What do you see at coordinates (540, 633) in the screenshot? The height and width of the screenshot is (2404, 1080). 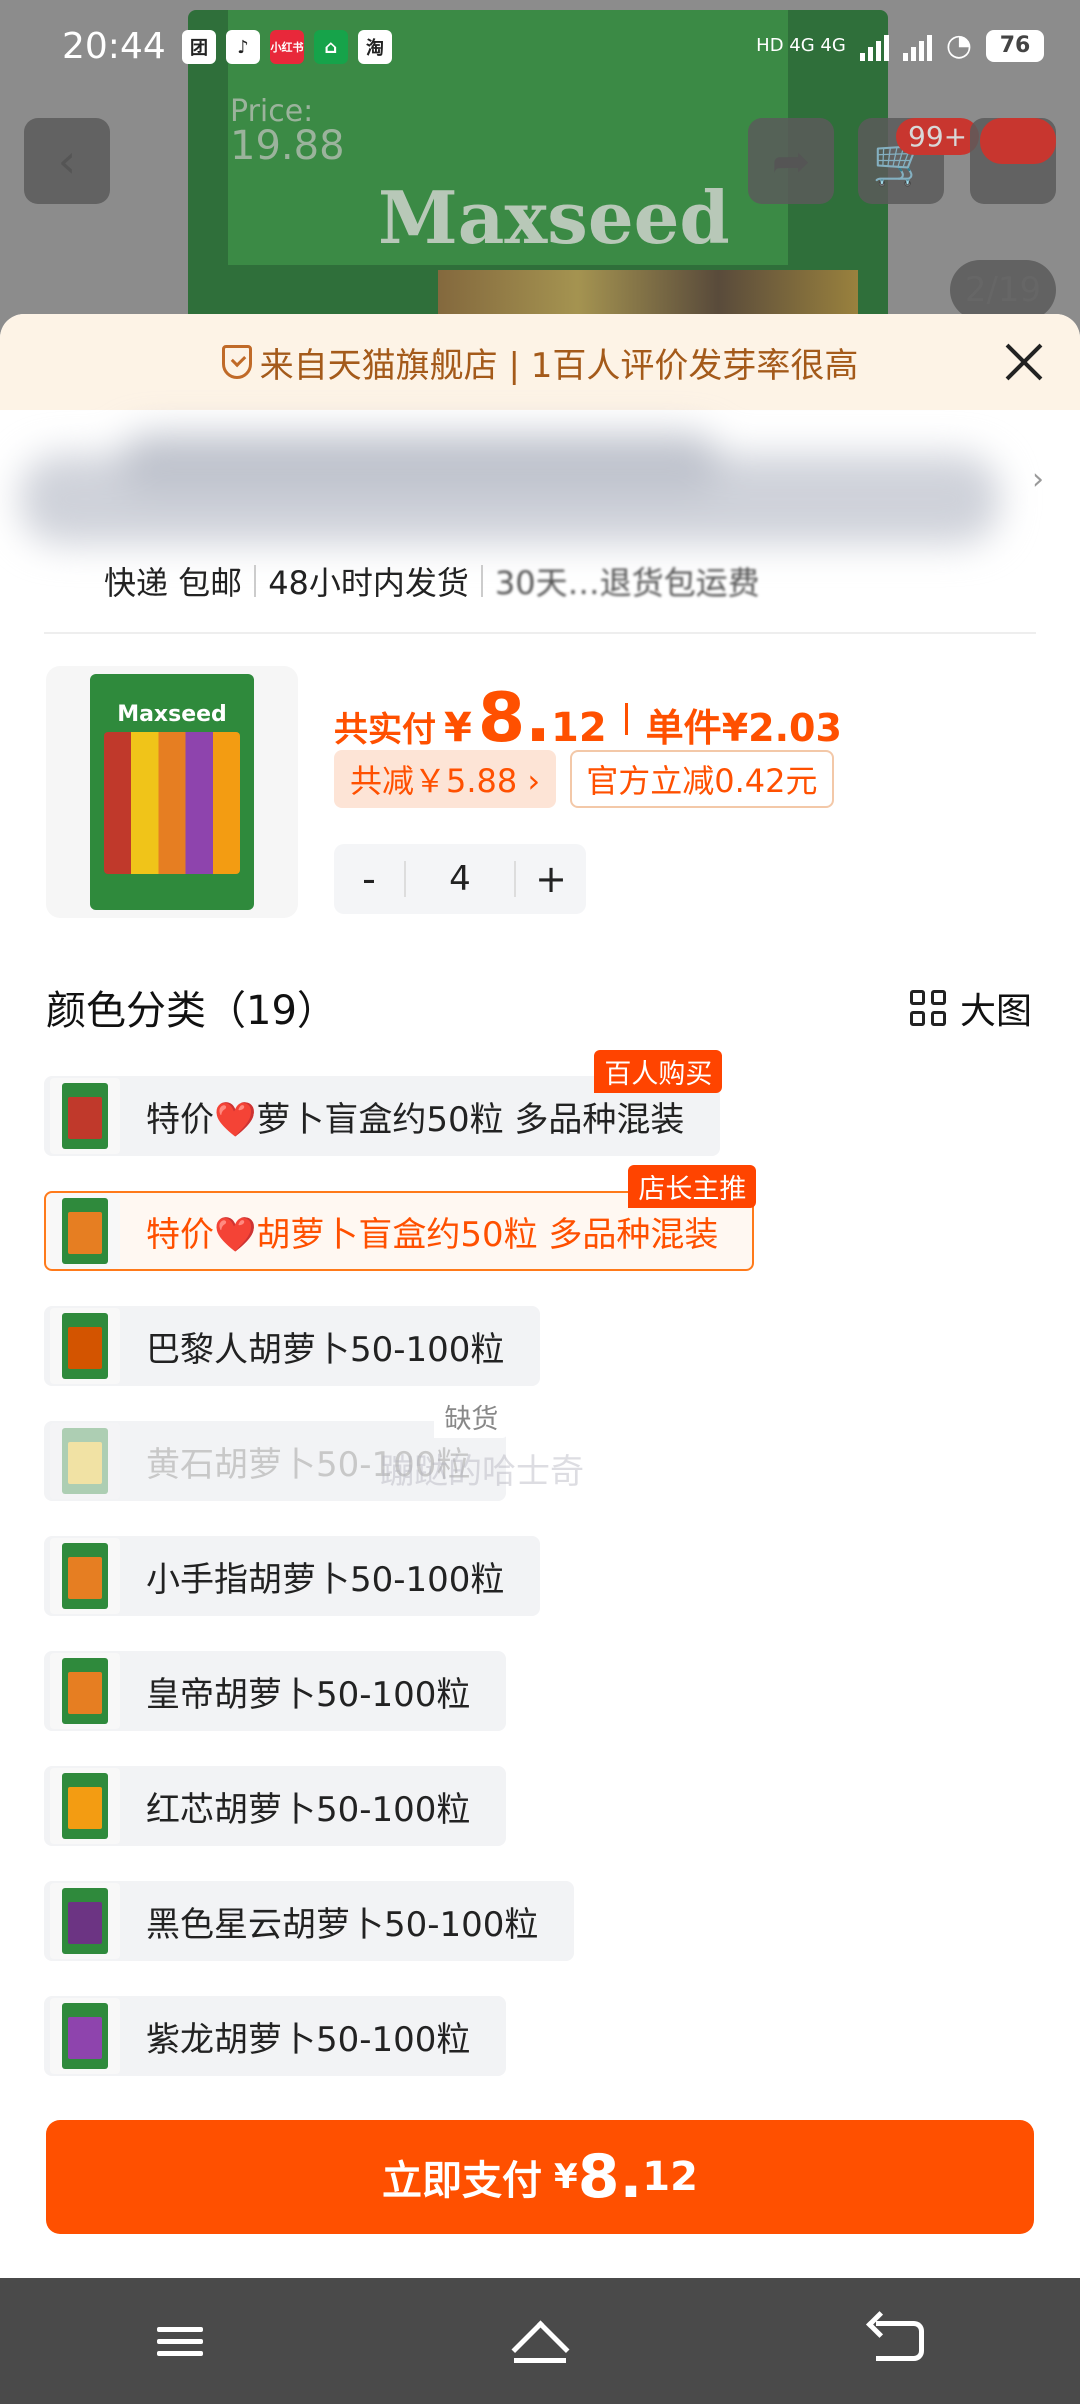 I see `divider` at bounding box center [540, 633].